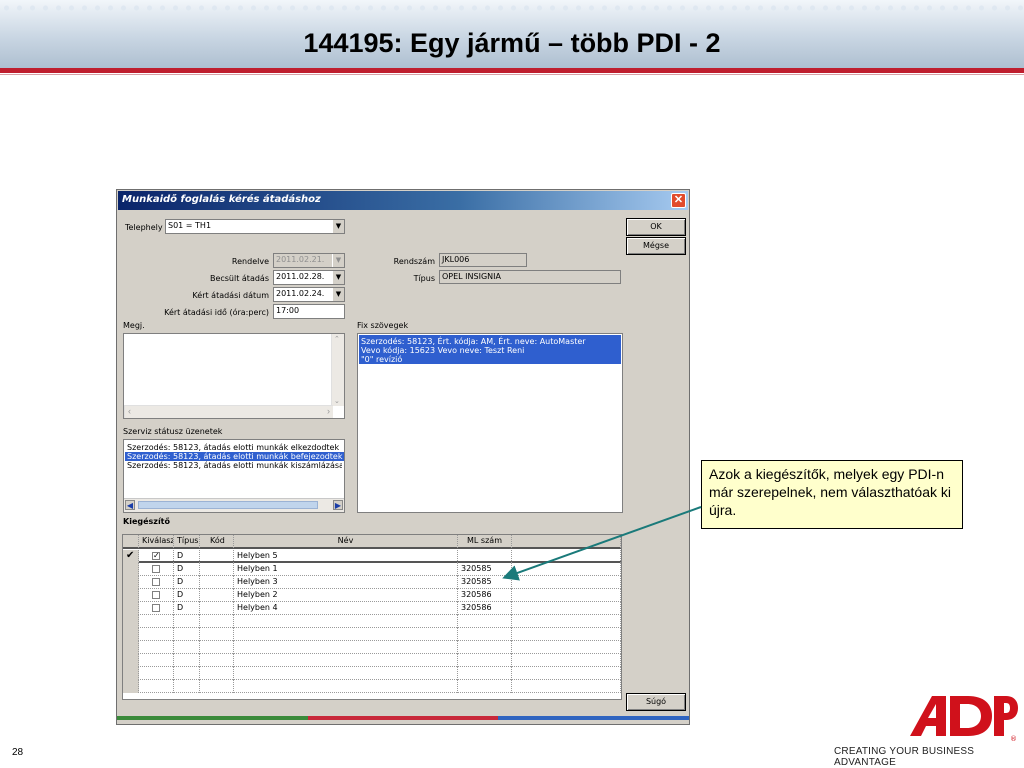 This screenshot has width=1024, height=768. I want to click on page-number: 28, so click(18, 752).